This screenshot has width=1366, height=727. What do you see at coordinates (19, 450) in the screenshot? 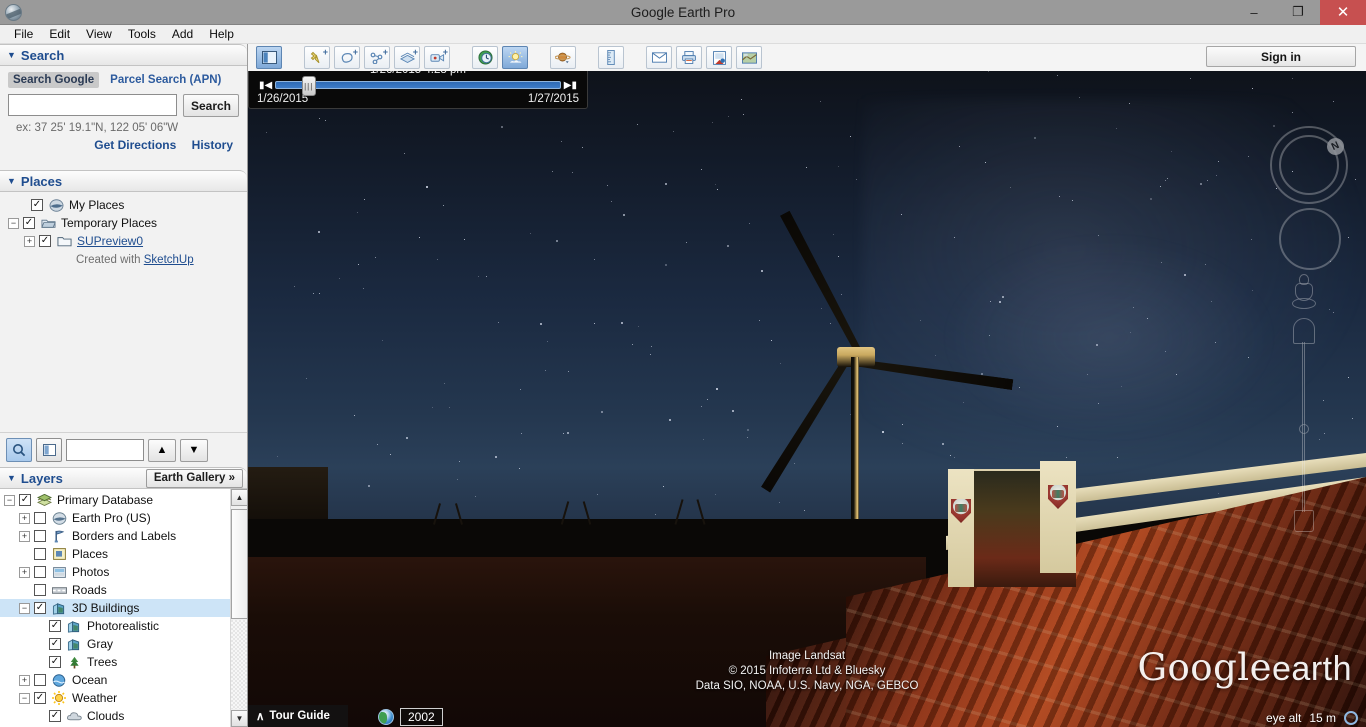
I see `search-icon` at bounding box center [19, 450].